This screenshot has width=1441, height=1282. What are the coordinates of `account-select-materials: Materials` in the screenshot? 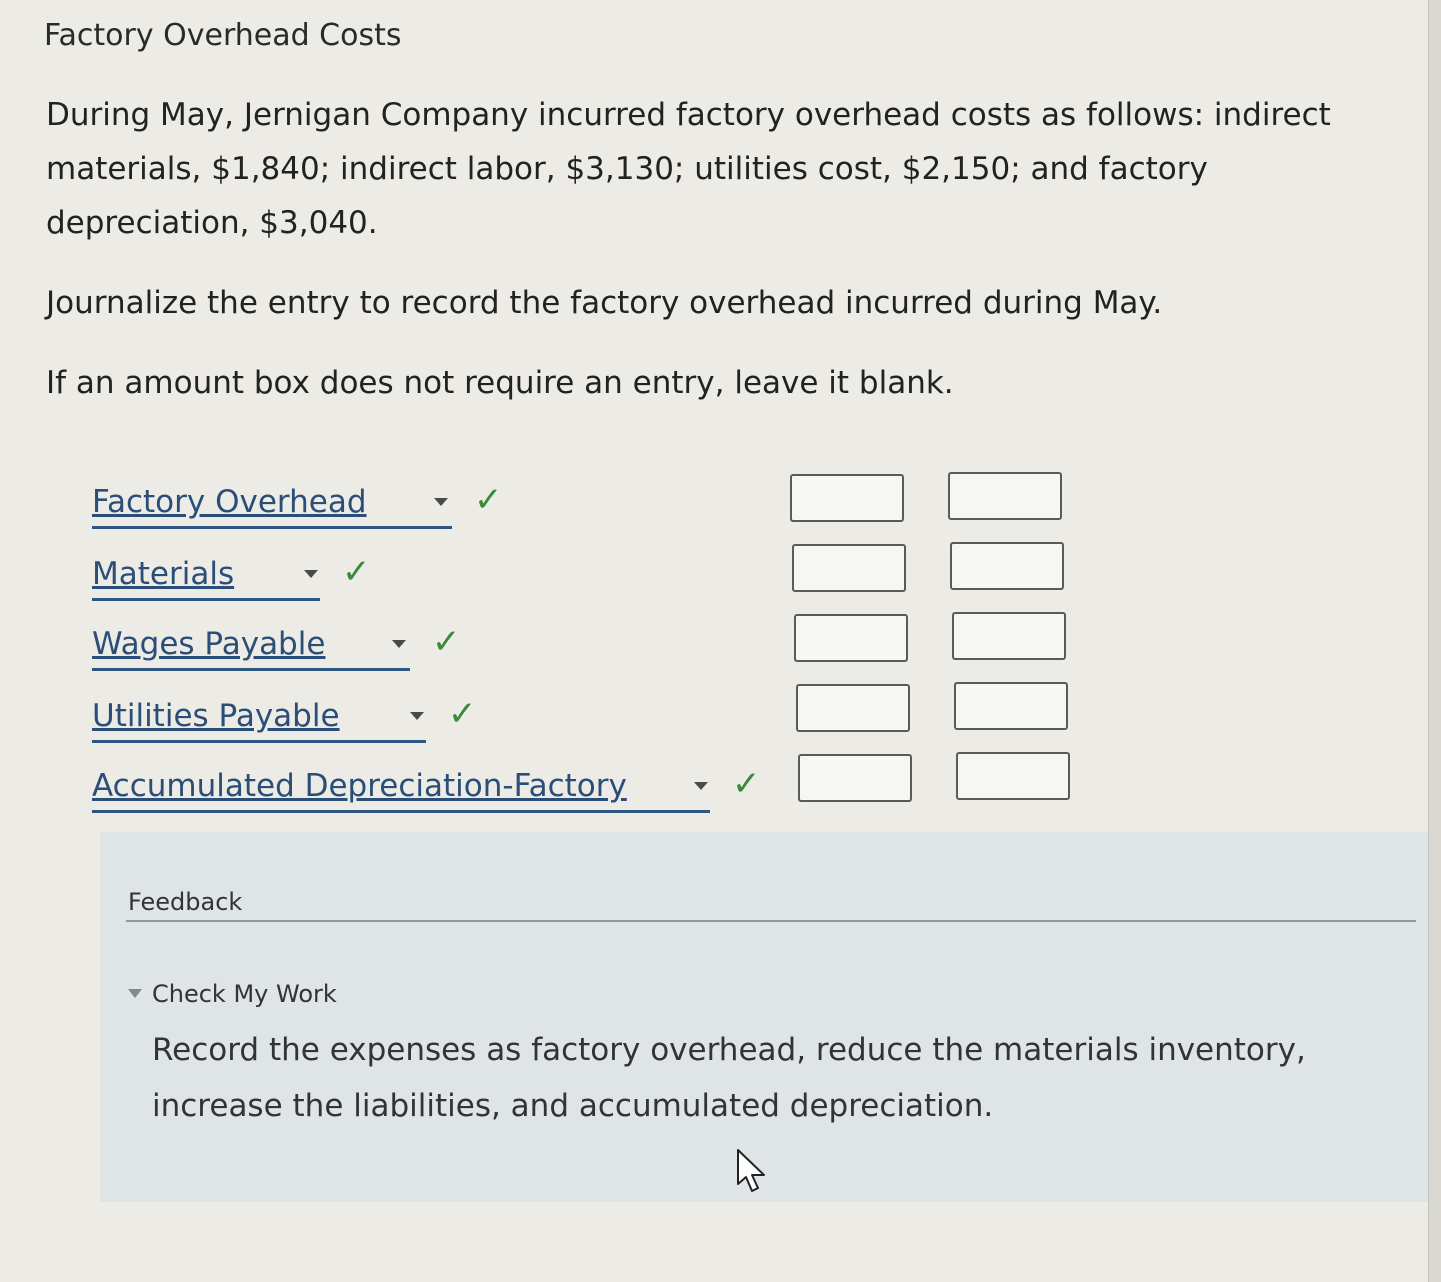 It's located at (206, 577).